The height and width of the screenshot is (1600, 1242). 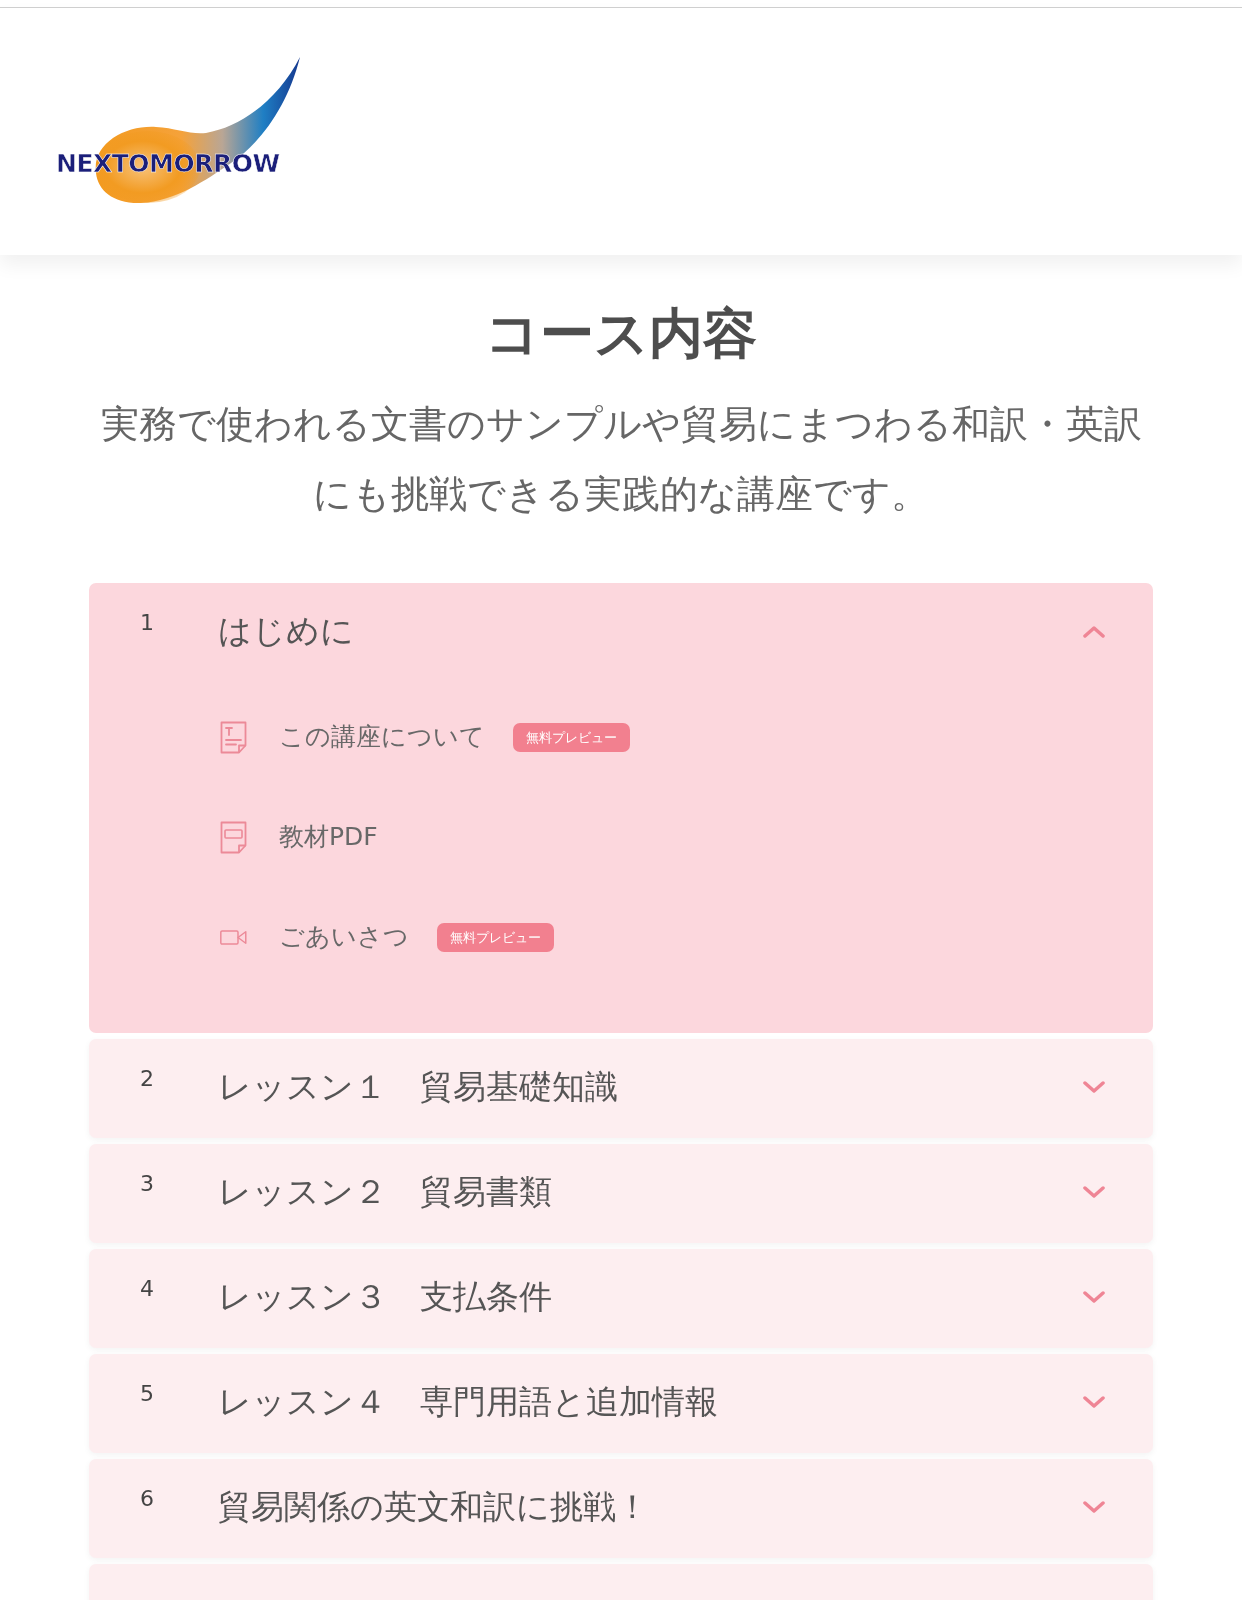 What do you see at coordinates (344, 937) in the screenshot?
I see `lesson-link: ごあいさつ` at bounding box center [344, 937].